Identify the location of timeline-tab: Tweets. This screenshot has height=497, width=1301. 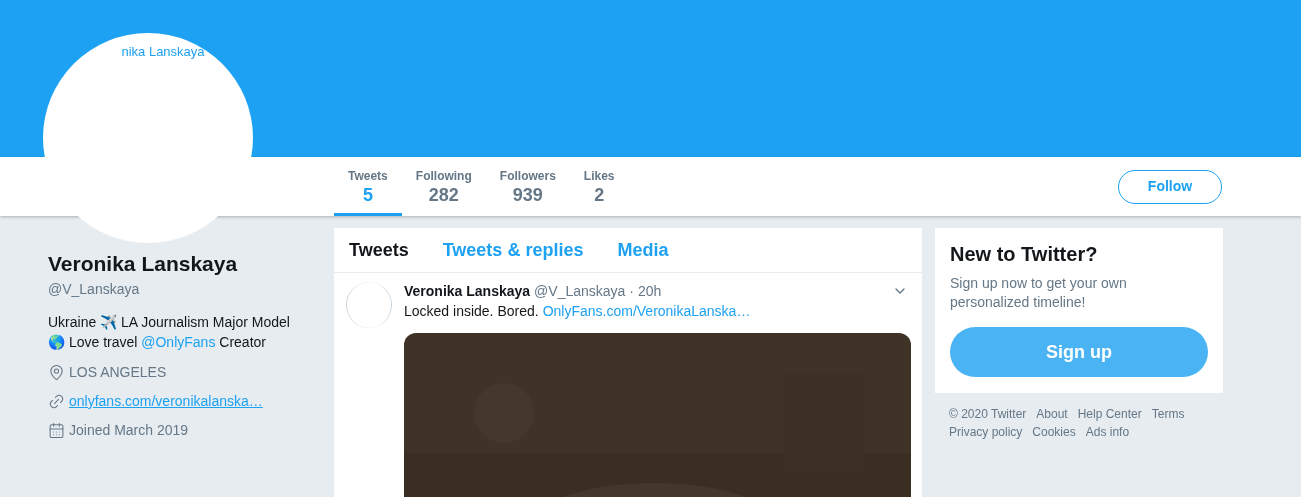
(379, 250).